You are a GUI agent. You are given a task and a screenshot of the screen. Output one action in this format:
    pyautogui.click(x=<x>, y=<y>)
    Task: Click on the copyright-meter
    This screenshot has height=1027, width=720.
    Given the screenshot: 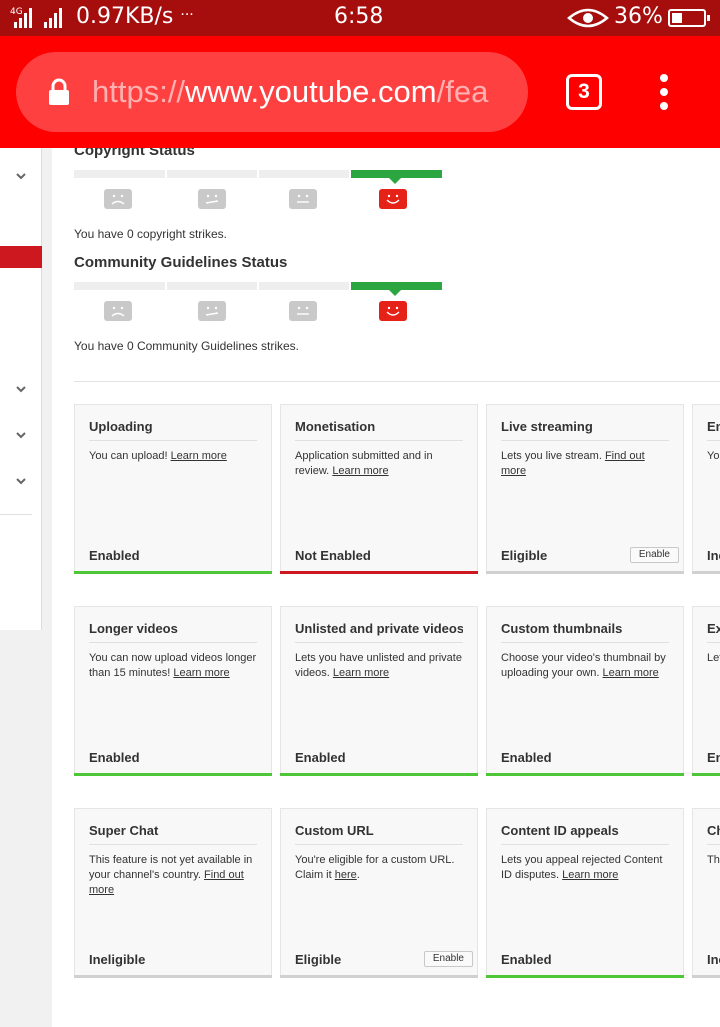 What is the action you would take?
    pyautogui.click(x=258, y=177)
    